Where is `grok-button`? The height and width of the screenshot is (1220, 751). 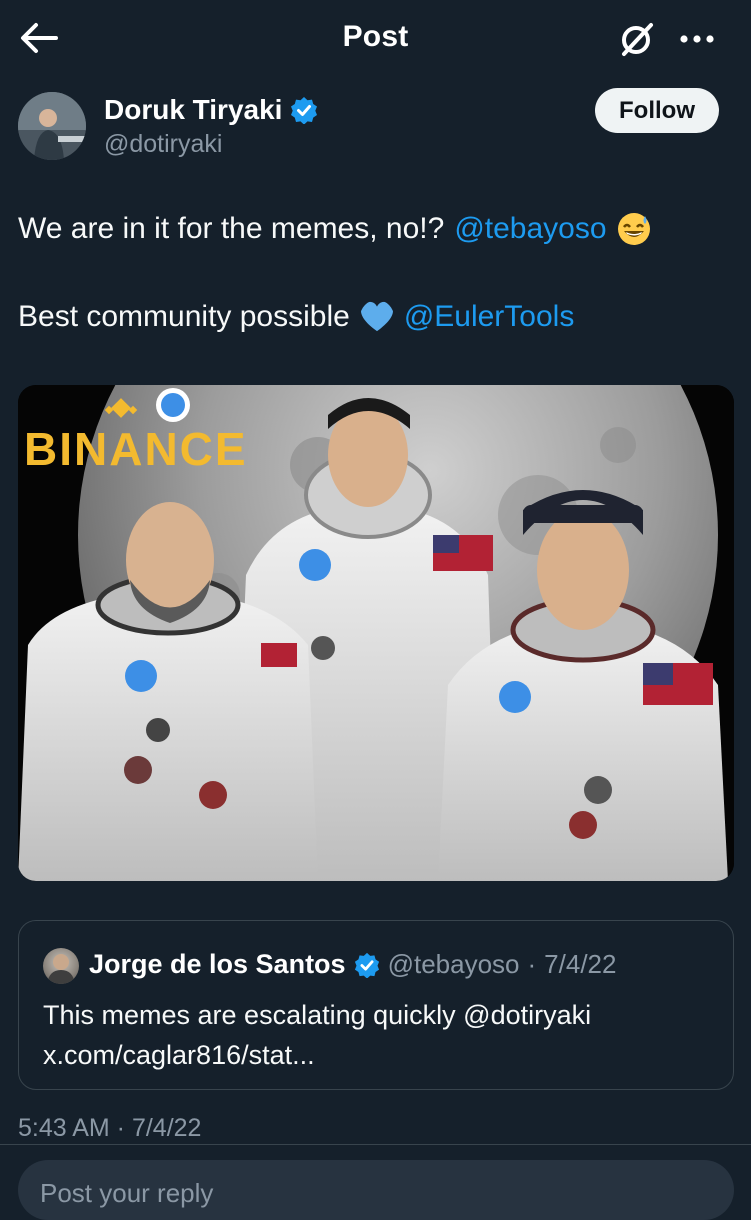 grok-button is located at coordinates (637, 39).